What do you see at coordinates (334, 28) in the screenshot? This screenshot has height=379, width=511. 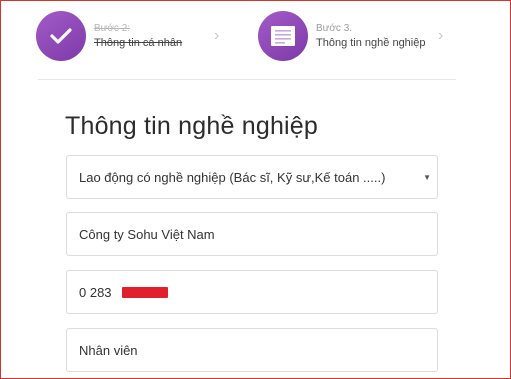 I see `step-3-label: Bước 3.` at bounding box center [334, 28].